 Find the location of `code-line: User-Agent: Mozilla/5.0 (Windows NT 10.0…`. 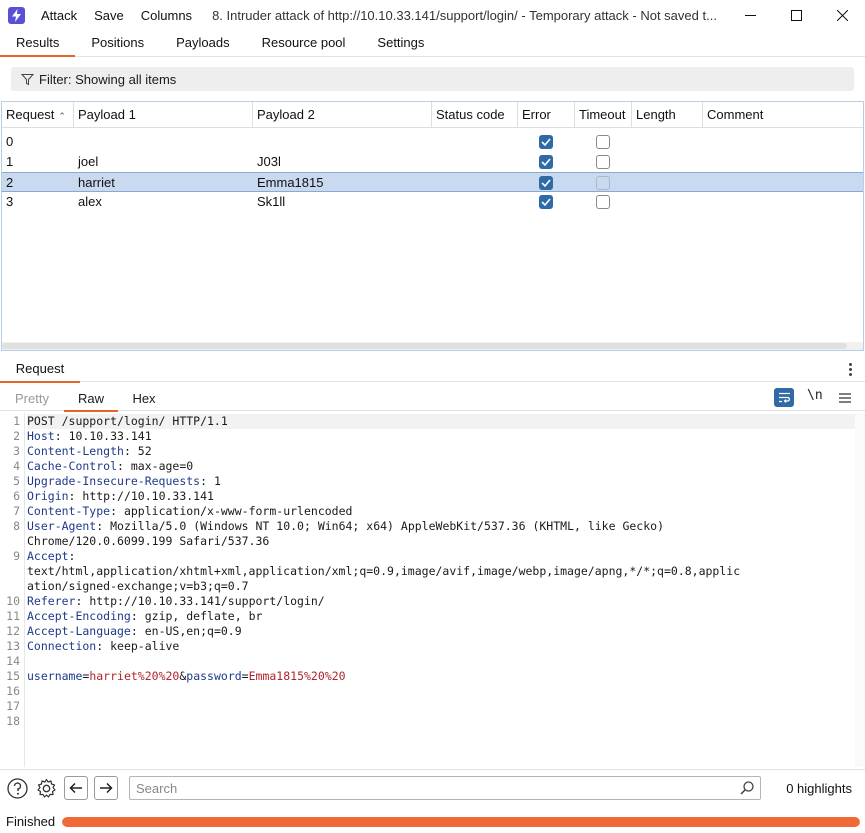

code-line: User-Agent: Mozilla/5.0 (Windows NT 10.0… is located at coordinates (345, 526).